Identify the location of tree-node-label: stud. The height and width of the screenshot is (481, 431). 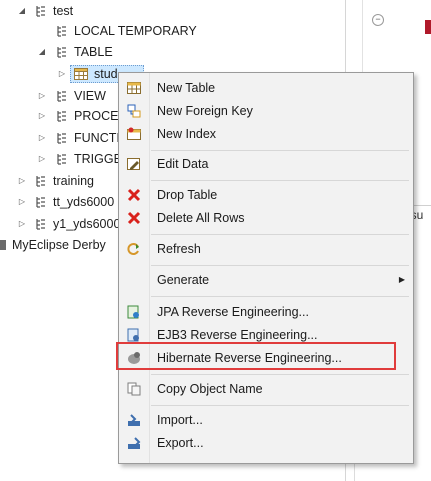
(106, 74).